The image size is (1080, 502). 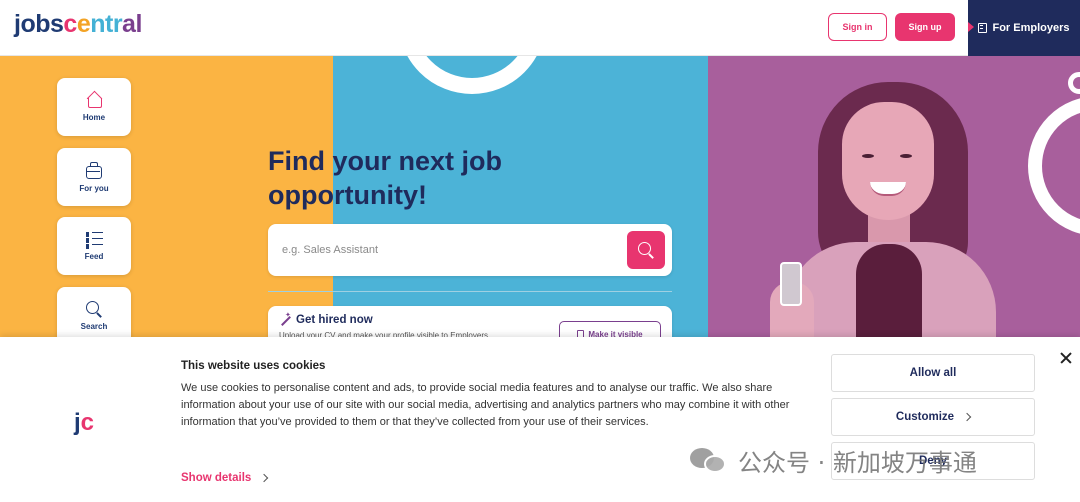 I want to click on logo-text-ntr: ntr, so click(x=106, y=24).